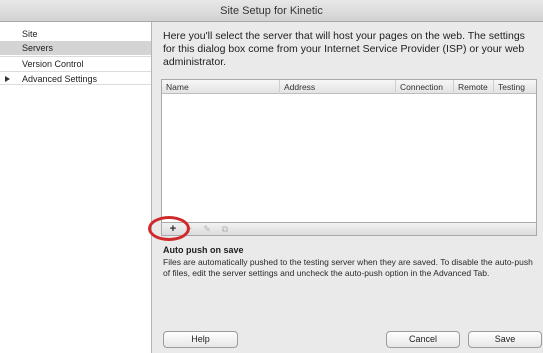  What do you see at coordinates (221, 87) in the screenshot?
I see `column-header-name: Name` at bounding box center [221, 87].